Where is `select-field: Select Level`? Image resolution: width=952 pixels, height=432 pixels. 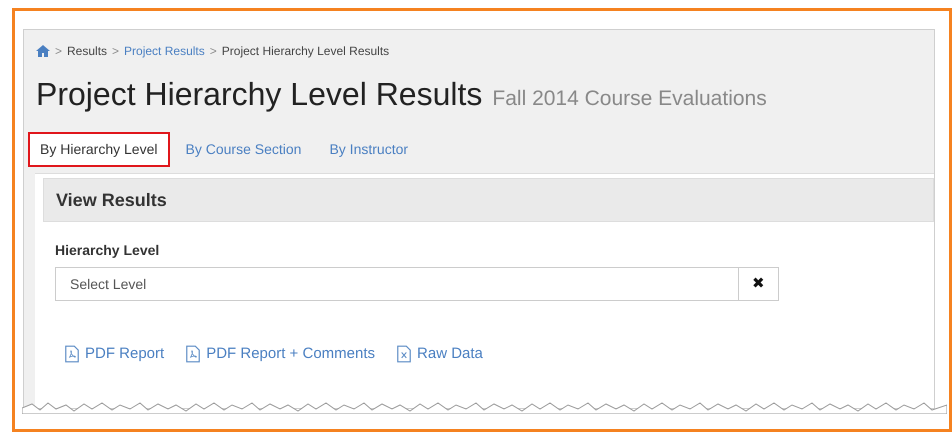 select-field: Select Level is located at coordinates (397, 284).